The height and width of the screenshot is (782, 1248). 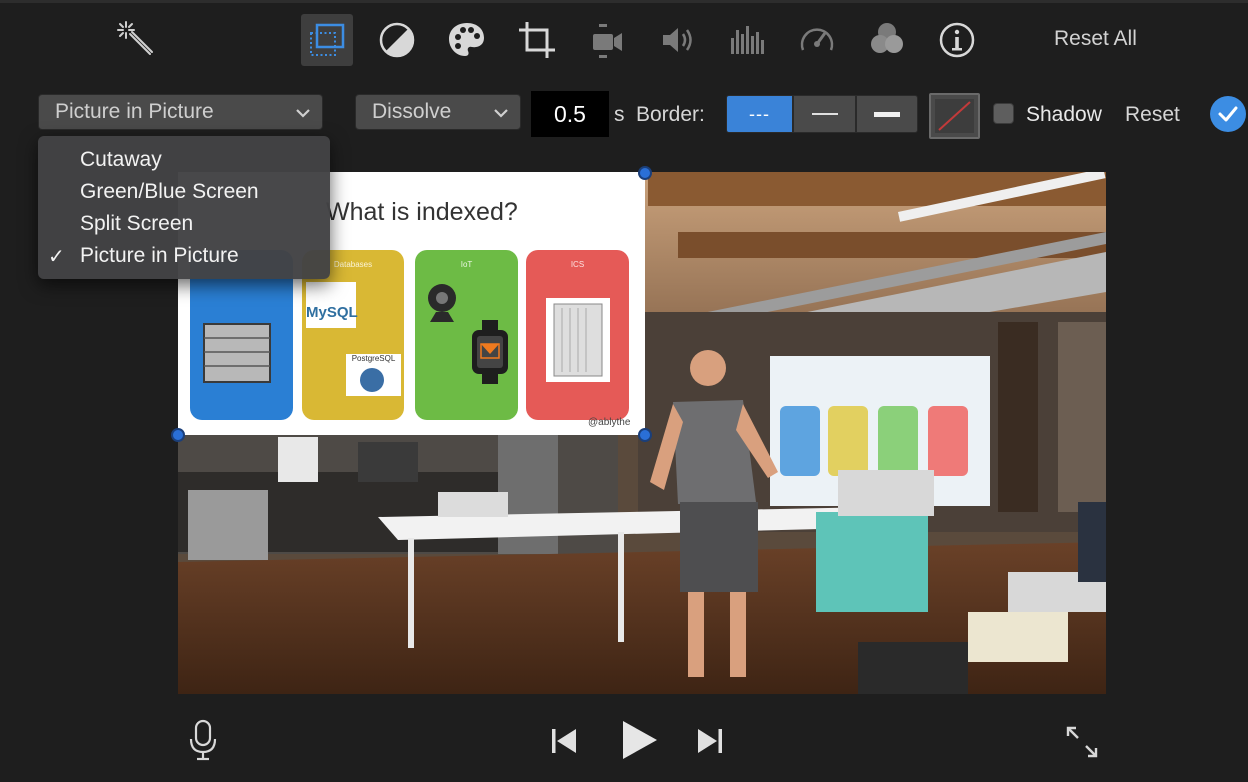 What do you see at coordinates (422, 212) in the screenshot?
I see `slide-title: What is indexed?` at bounding box center [422, 212].